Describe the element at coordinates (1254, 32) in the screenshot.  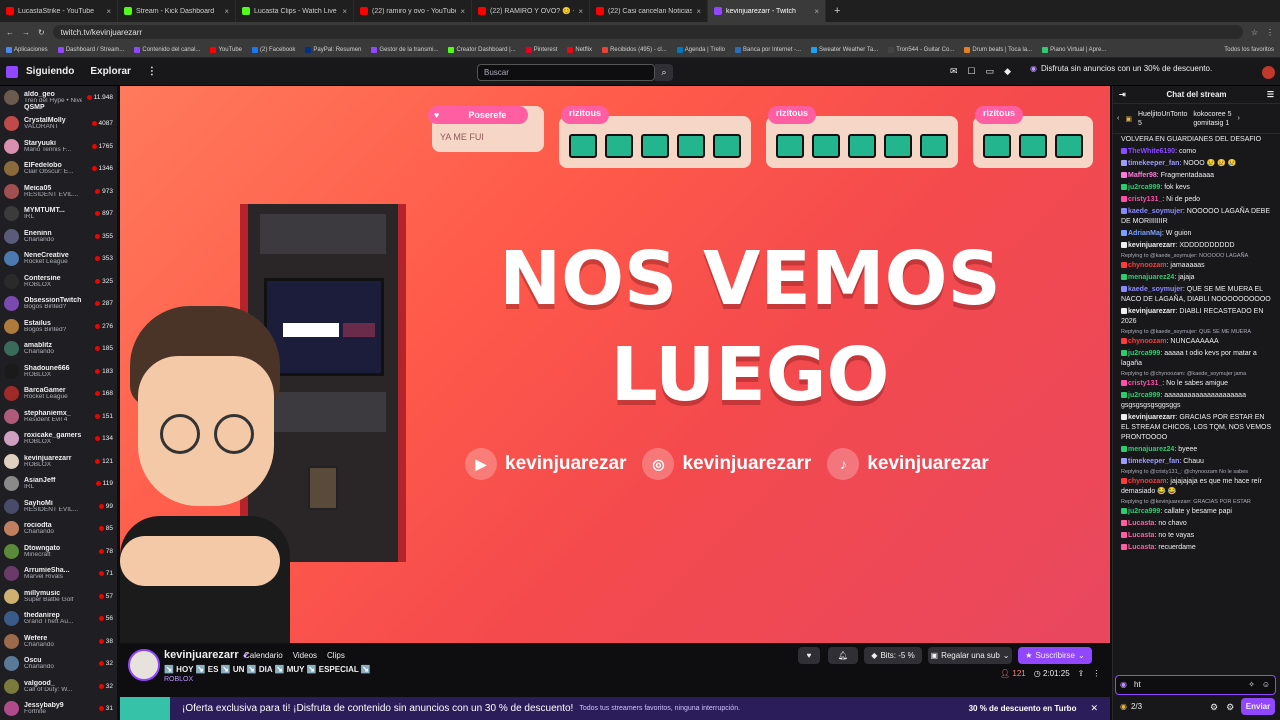
I see `star-icon: ☆` at that location.